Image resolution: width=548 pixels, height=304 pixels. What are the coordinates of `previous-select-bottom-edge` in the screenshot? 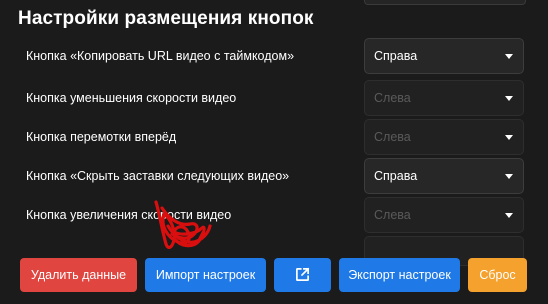 It's located at (445, 2).